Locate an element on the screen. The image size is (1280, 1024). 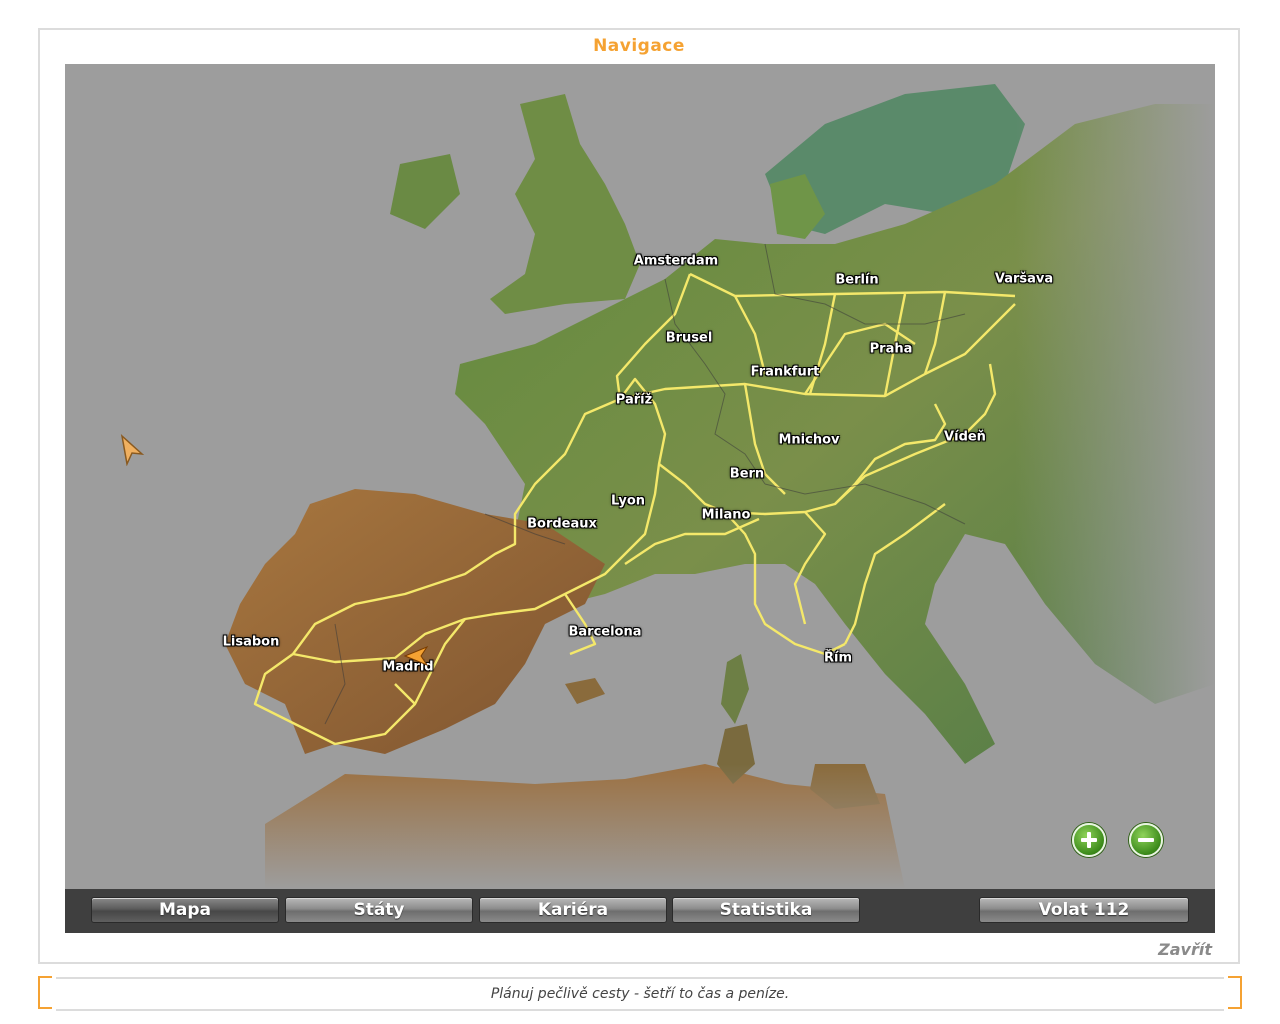
window-title: Navigace is located at coordinates (639, 46).